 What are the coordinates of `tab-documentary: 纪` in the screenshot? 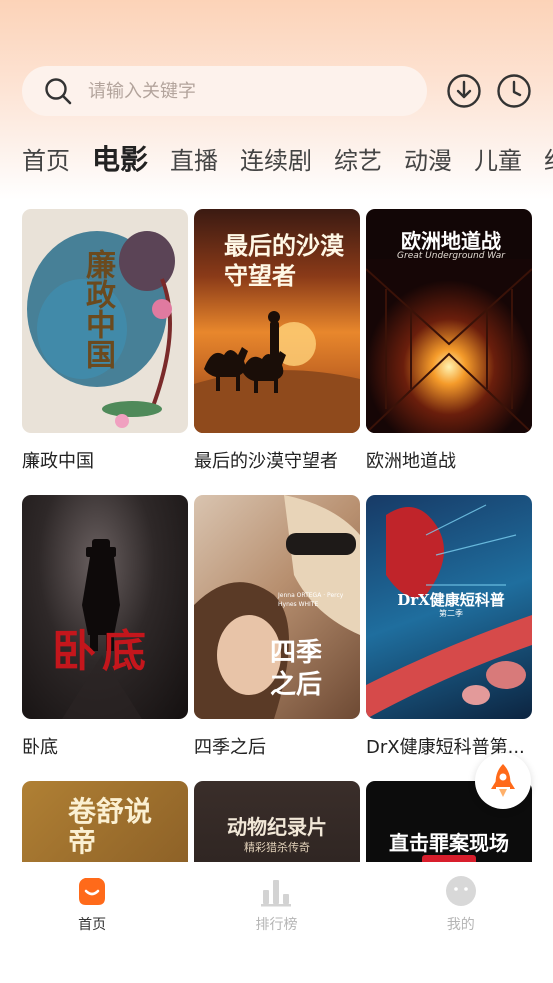 It's located at (548, 158).